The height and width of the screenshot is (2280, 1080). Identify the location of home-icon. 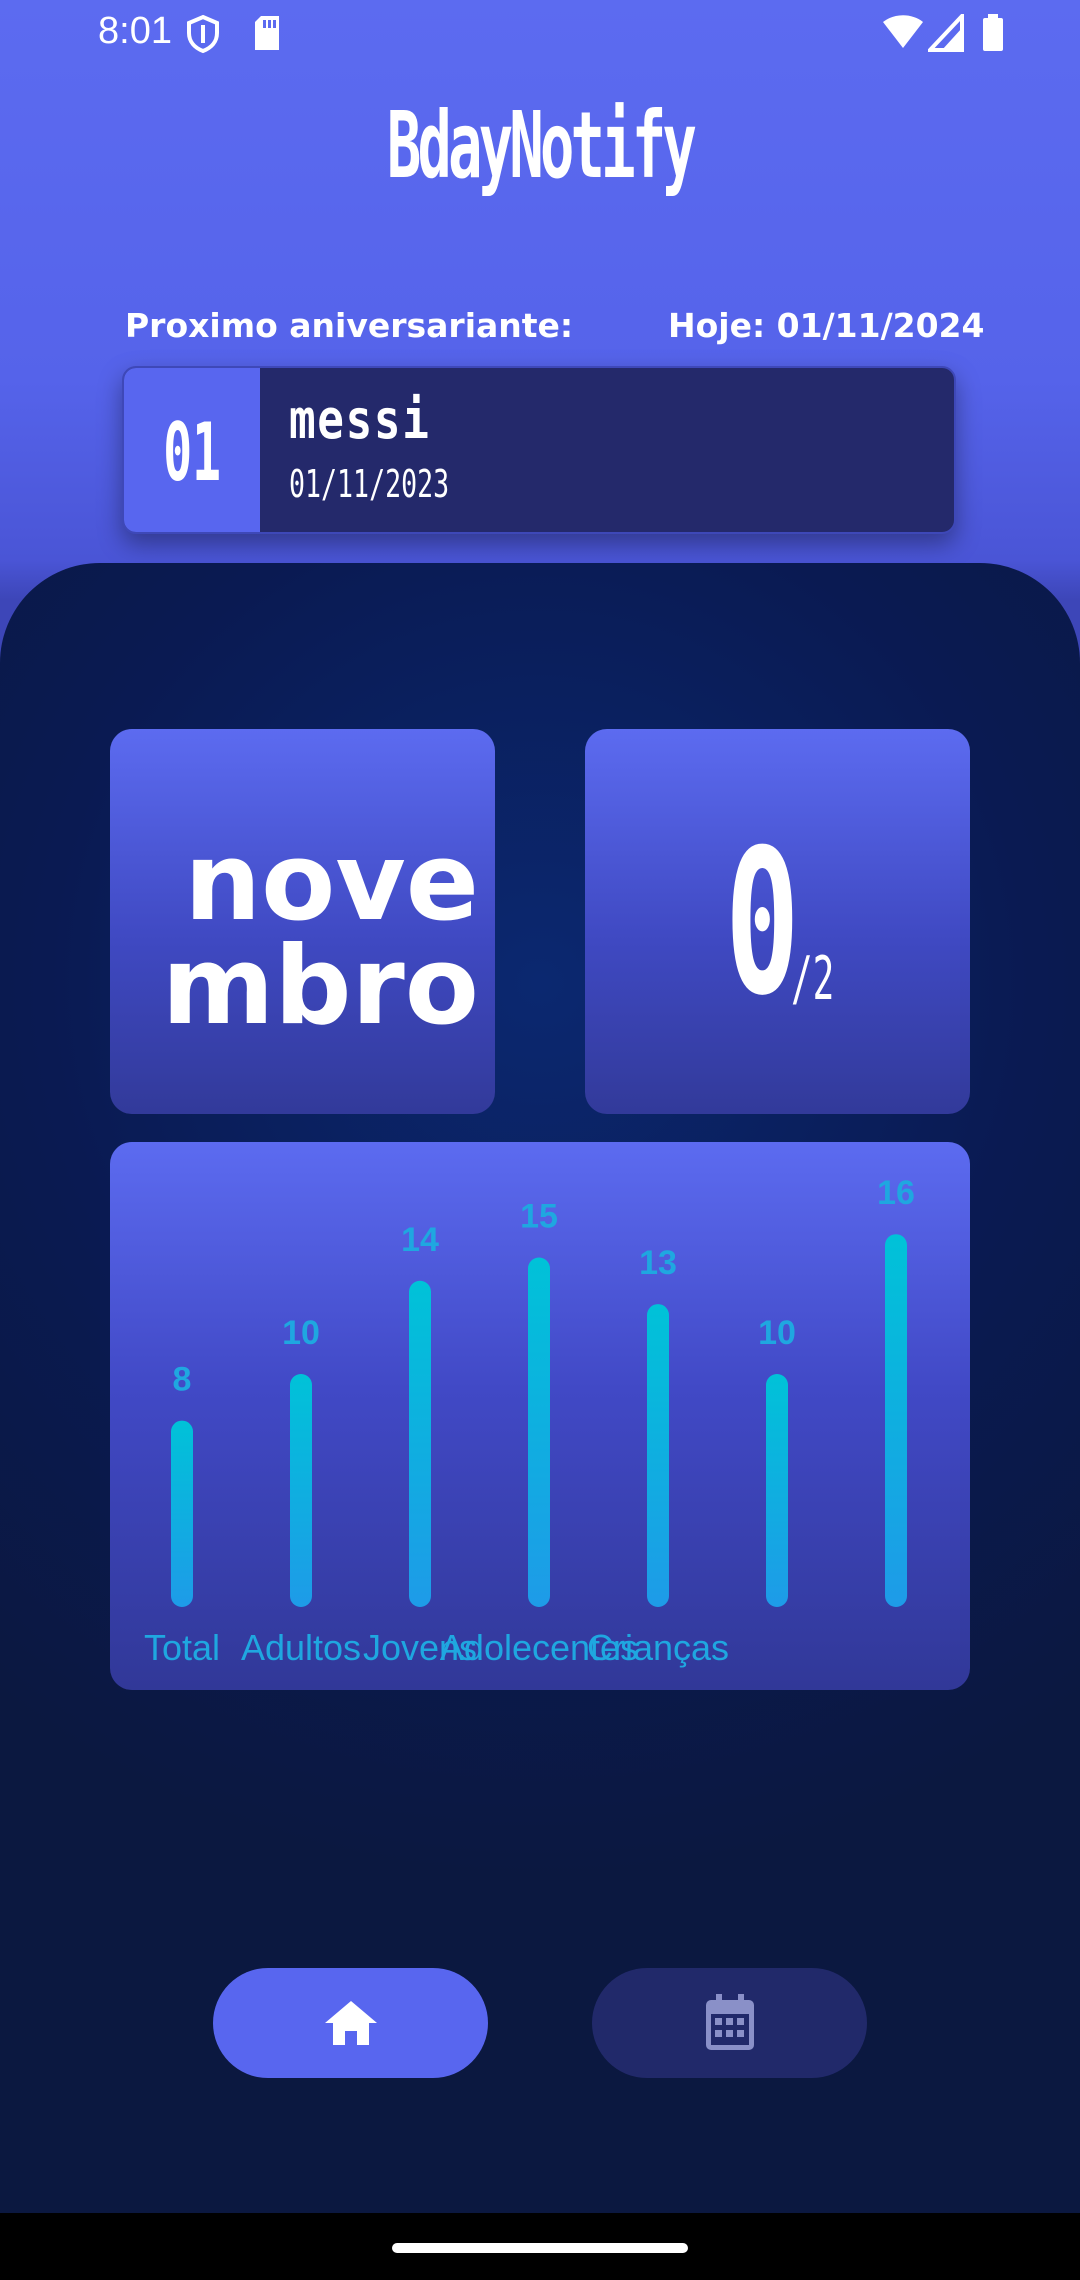
(350, 2023).